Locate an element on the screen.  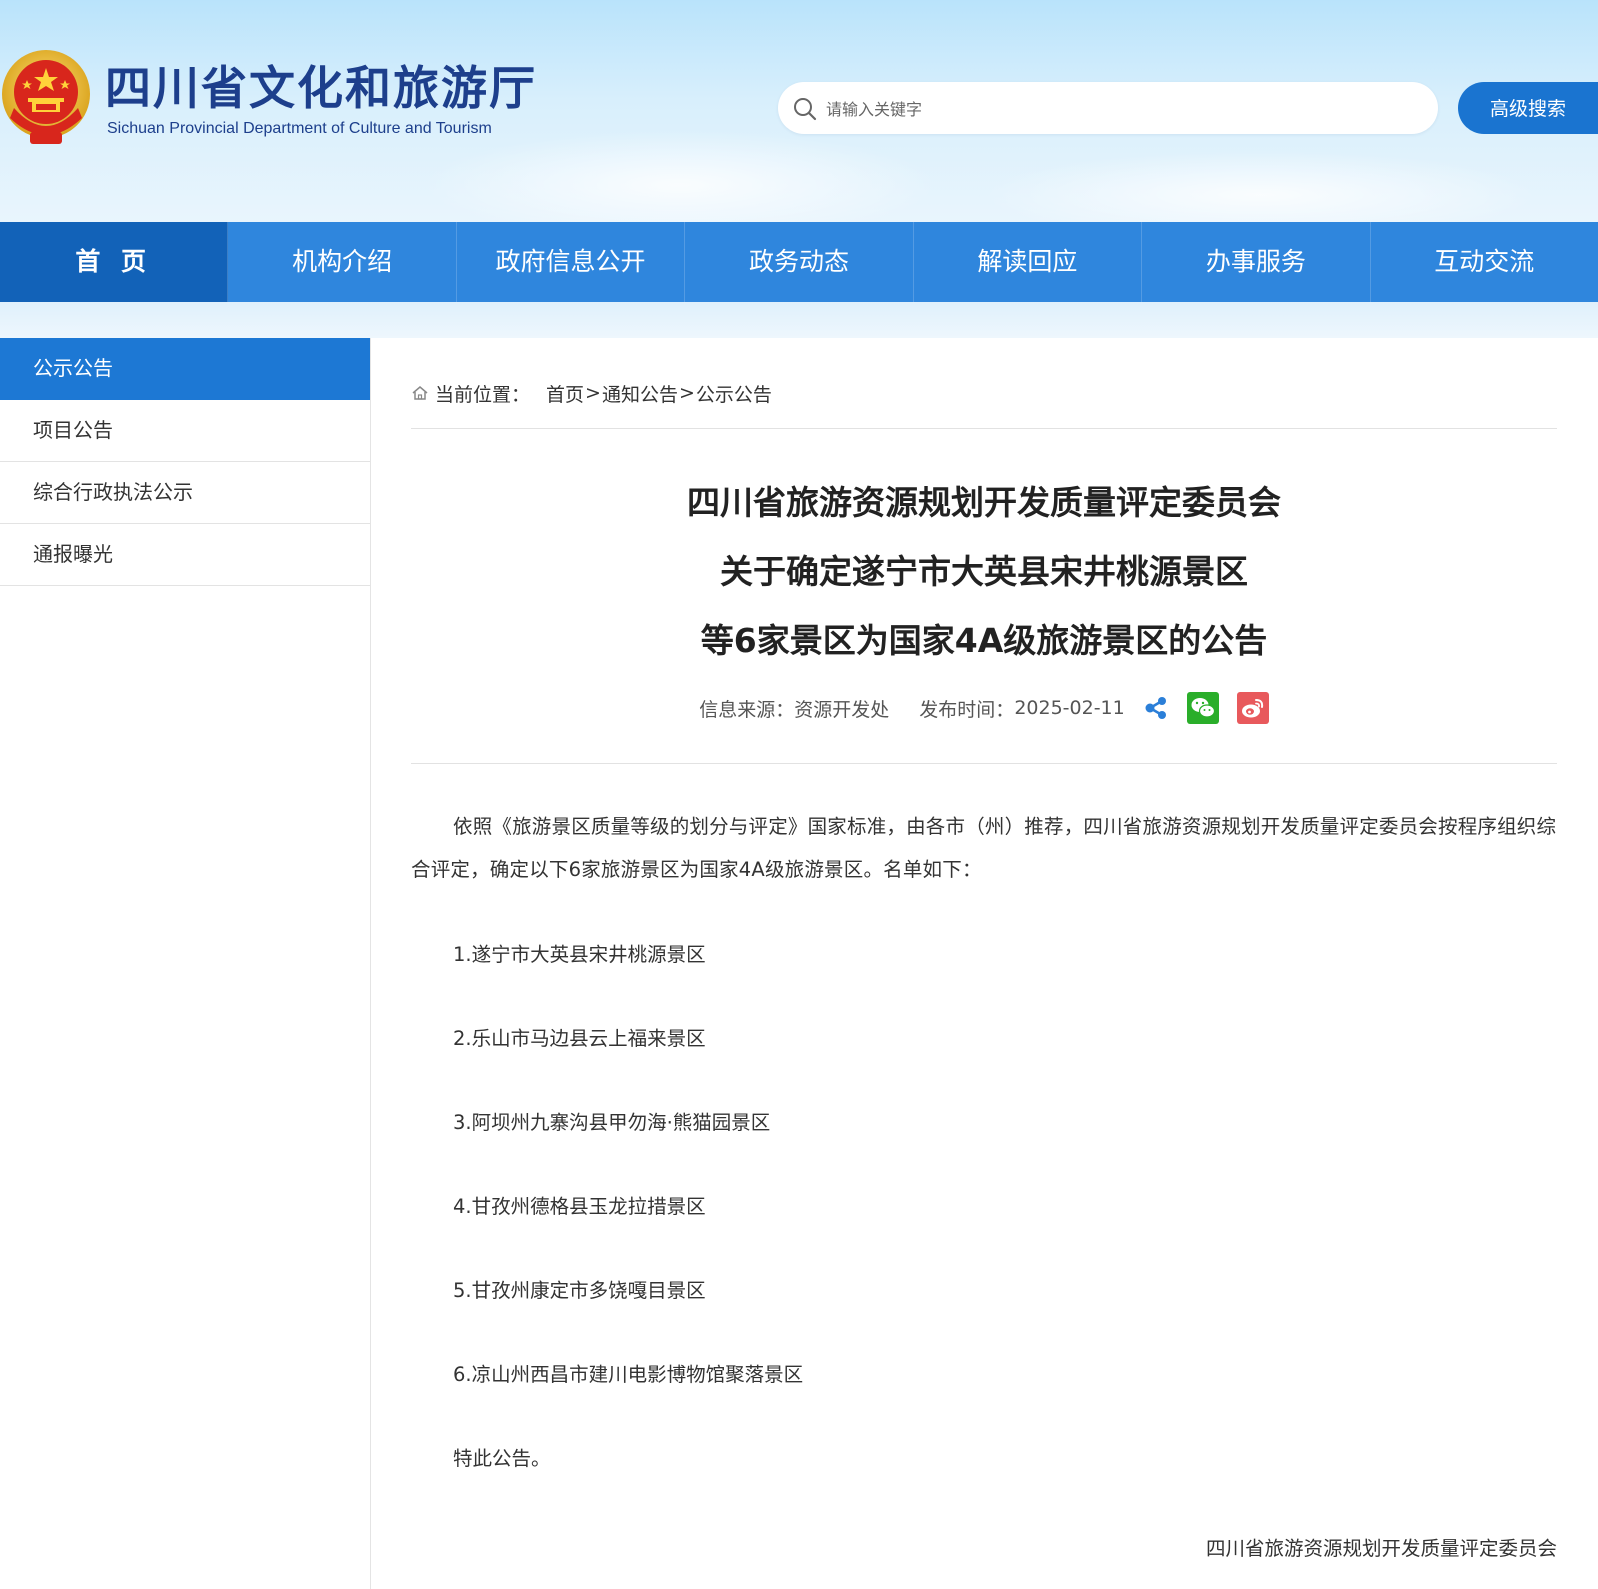
article-closing: 特此公告。 is located at coordinates (502, 1458).